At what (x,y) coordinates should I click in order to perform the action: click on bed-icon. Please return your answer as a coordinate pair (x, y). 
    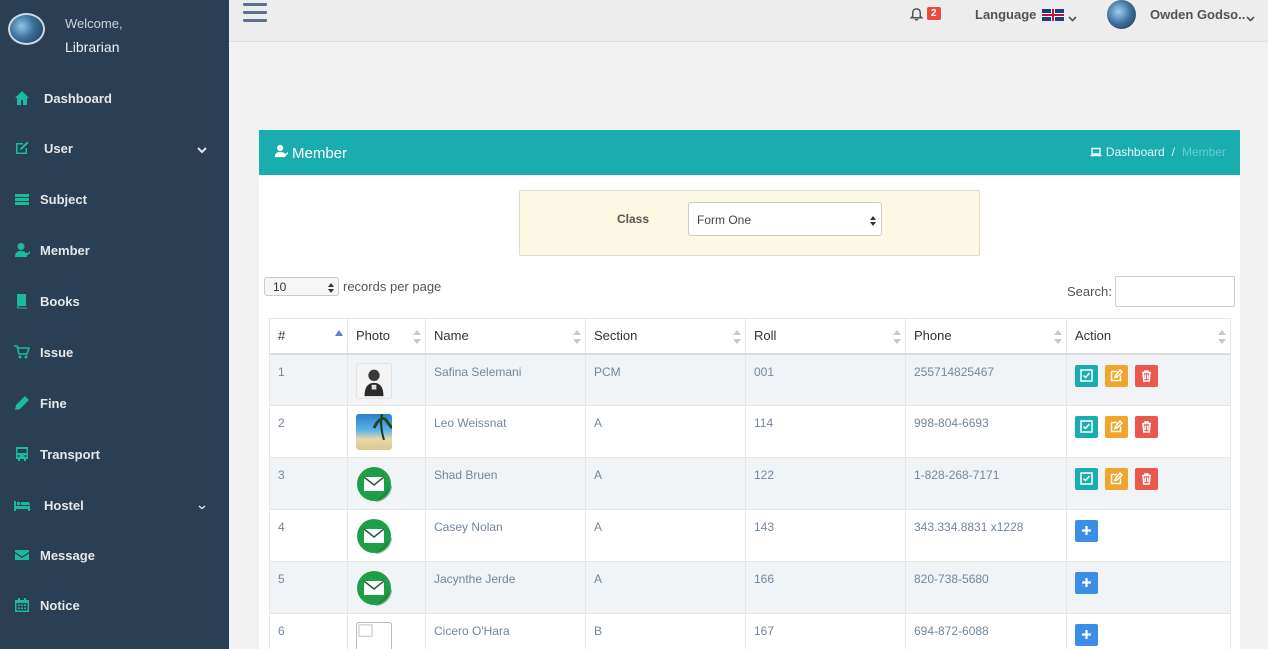
    Looking at the image, I should click on (22, 505).